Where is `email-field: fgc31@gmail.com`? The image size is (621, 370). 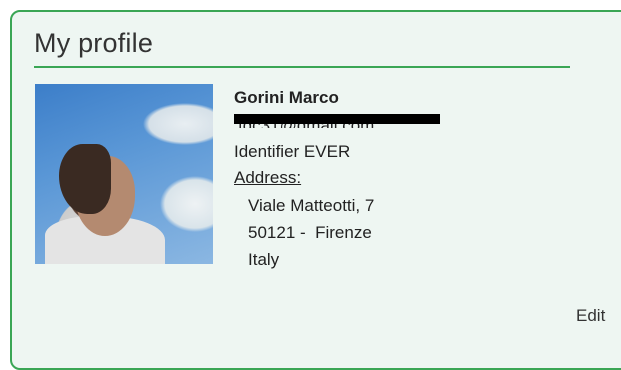
email-field: fgc31@gmail.com is located at coordinates (339, 118).